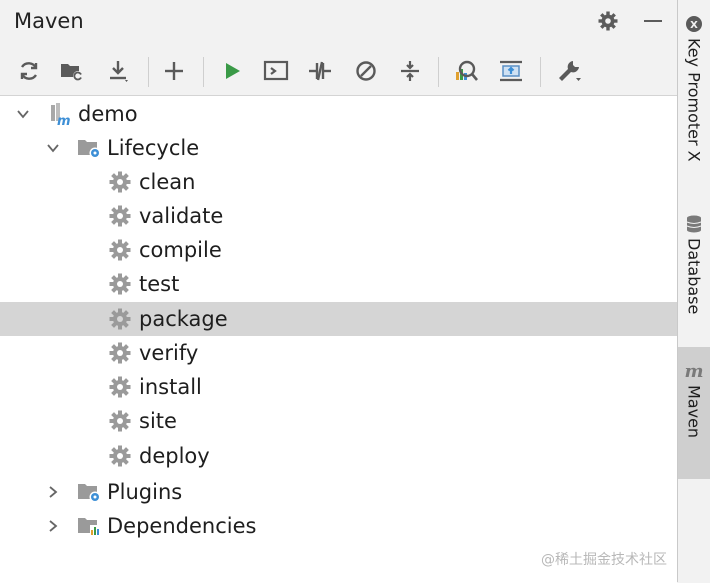  I want to click on stripe-tab-key-promoter: X Key Promoter X, so click(694, 104).